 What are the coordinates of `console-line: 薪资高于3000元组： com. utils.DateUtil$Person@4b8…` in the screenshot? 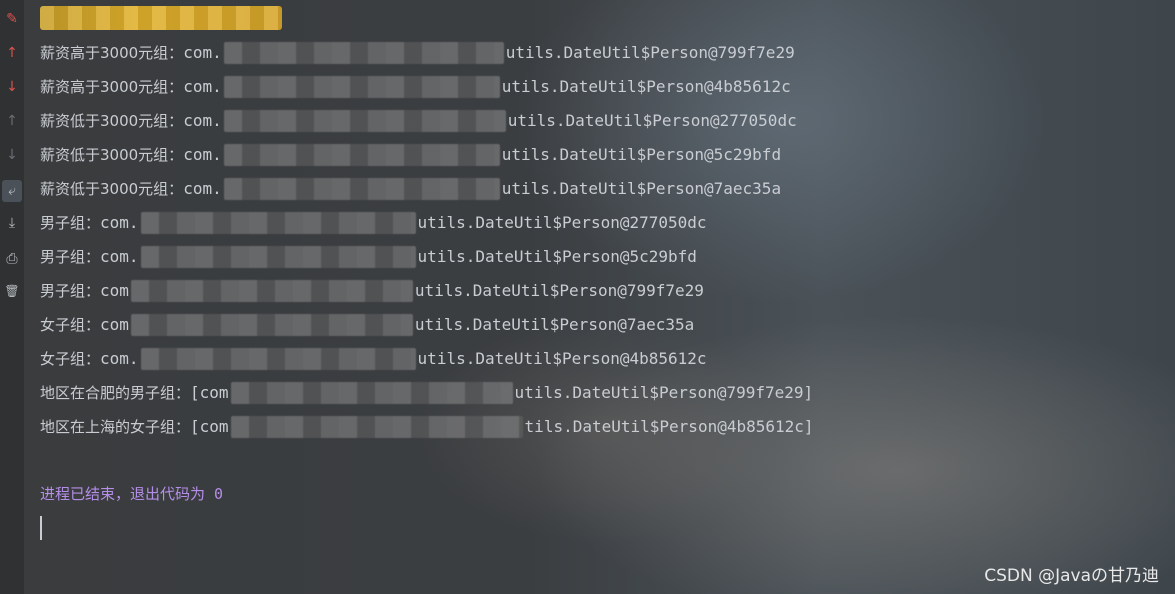 It's located at (427, 87).